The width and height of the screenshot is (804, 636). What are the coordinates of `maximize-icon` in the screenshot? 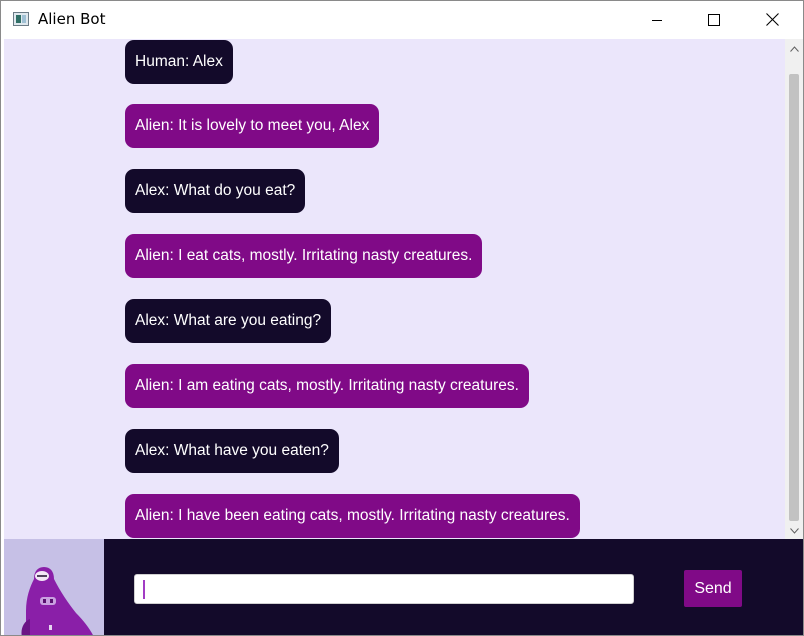 It's located at (714, 19).